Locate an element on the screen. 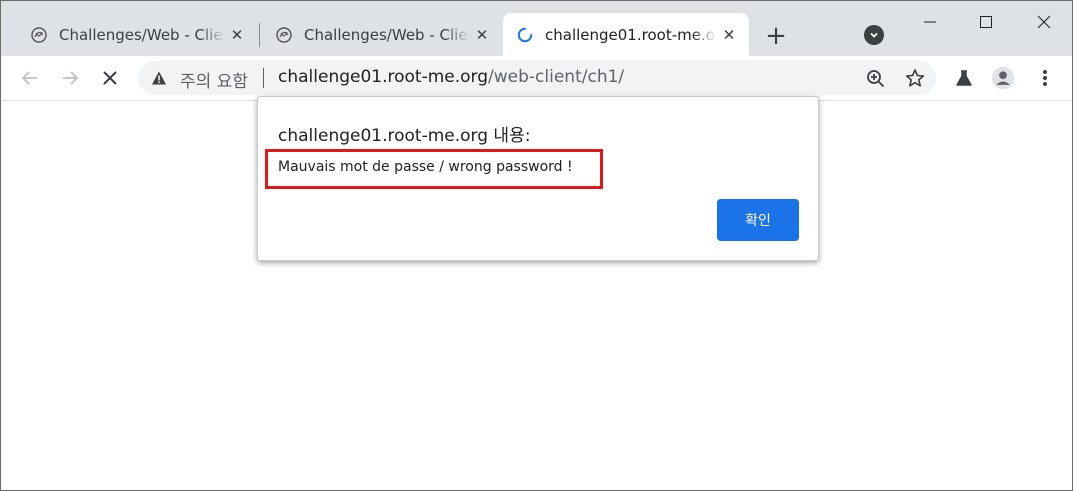  security-label: 주의 요함 is located at coordinates (214, 79).